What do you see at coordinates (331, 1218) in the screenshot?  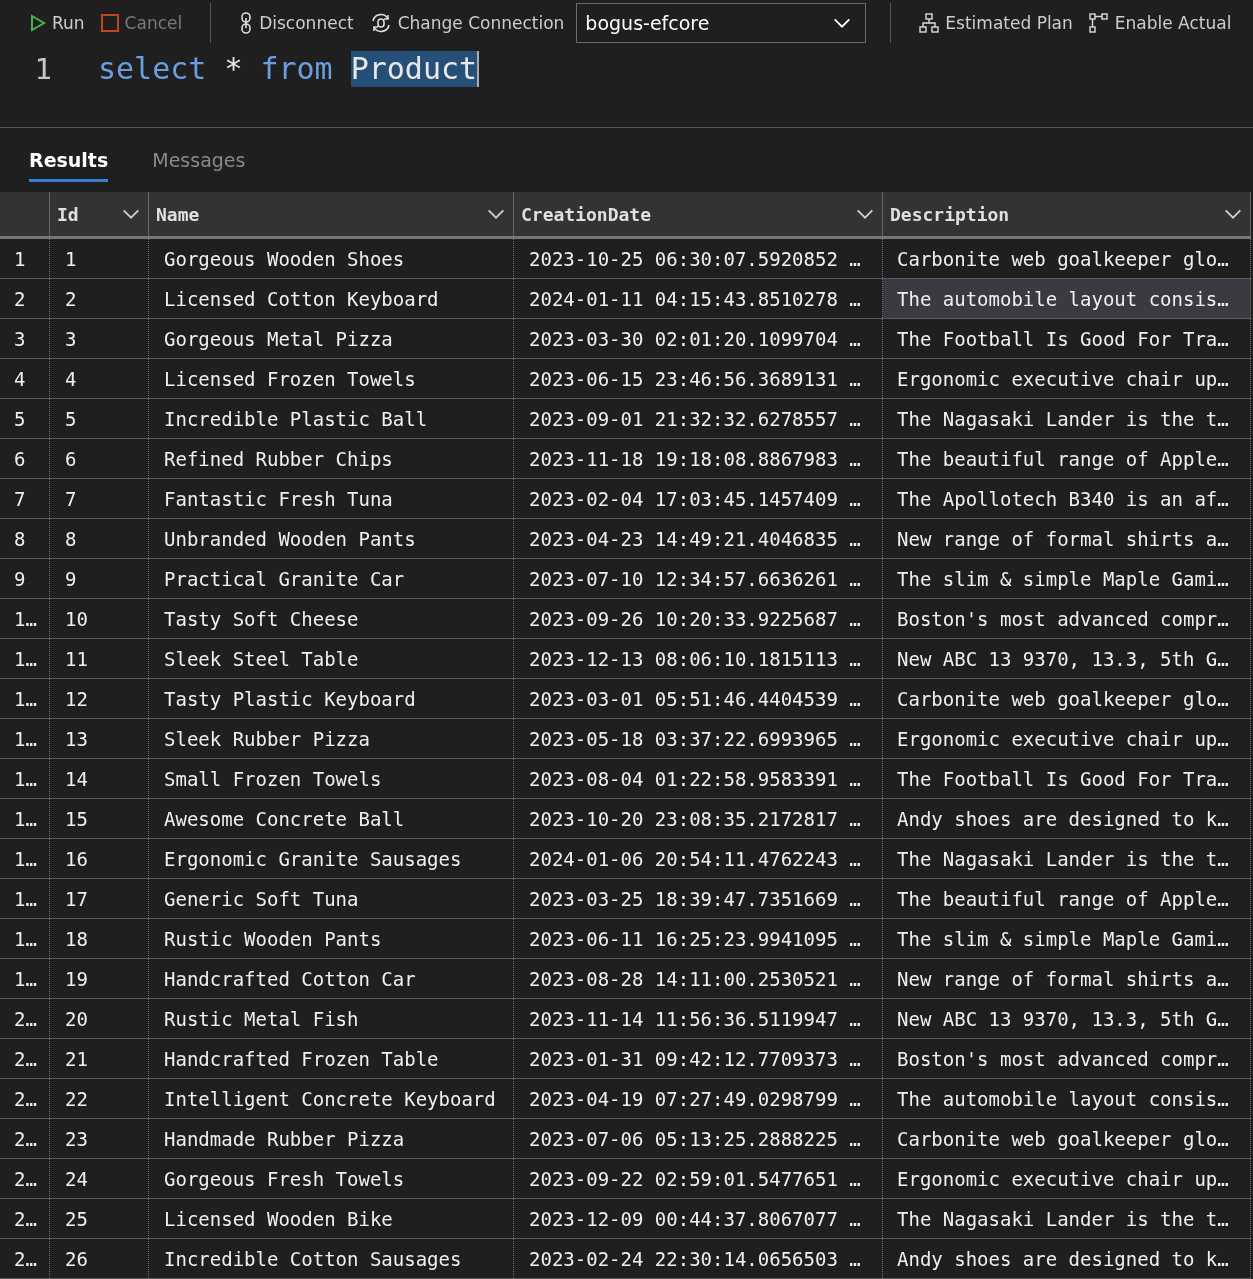 I see `table-cell: Licensed Wooden Bike` at bounding box center [331, 1218].